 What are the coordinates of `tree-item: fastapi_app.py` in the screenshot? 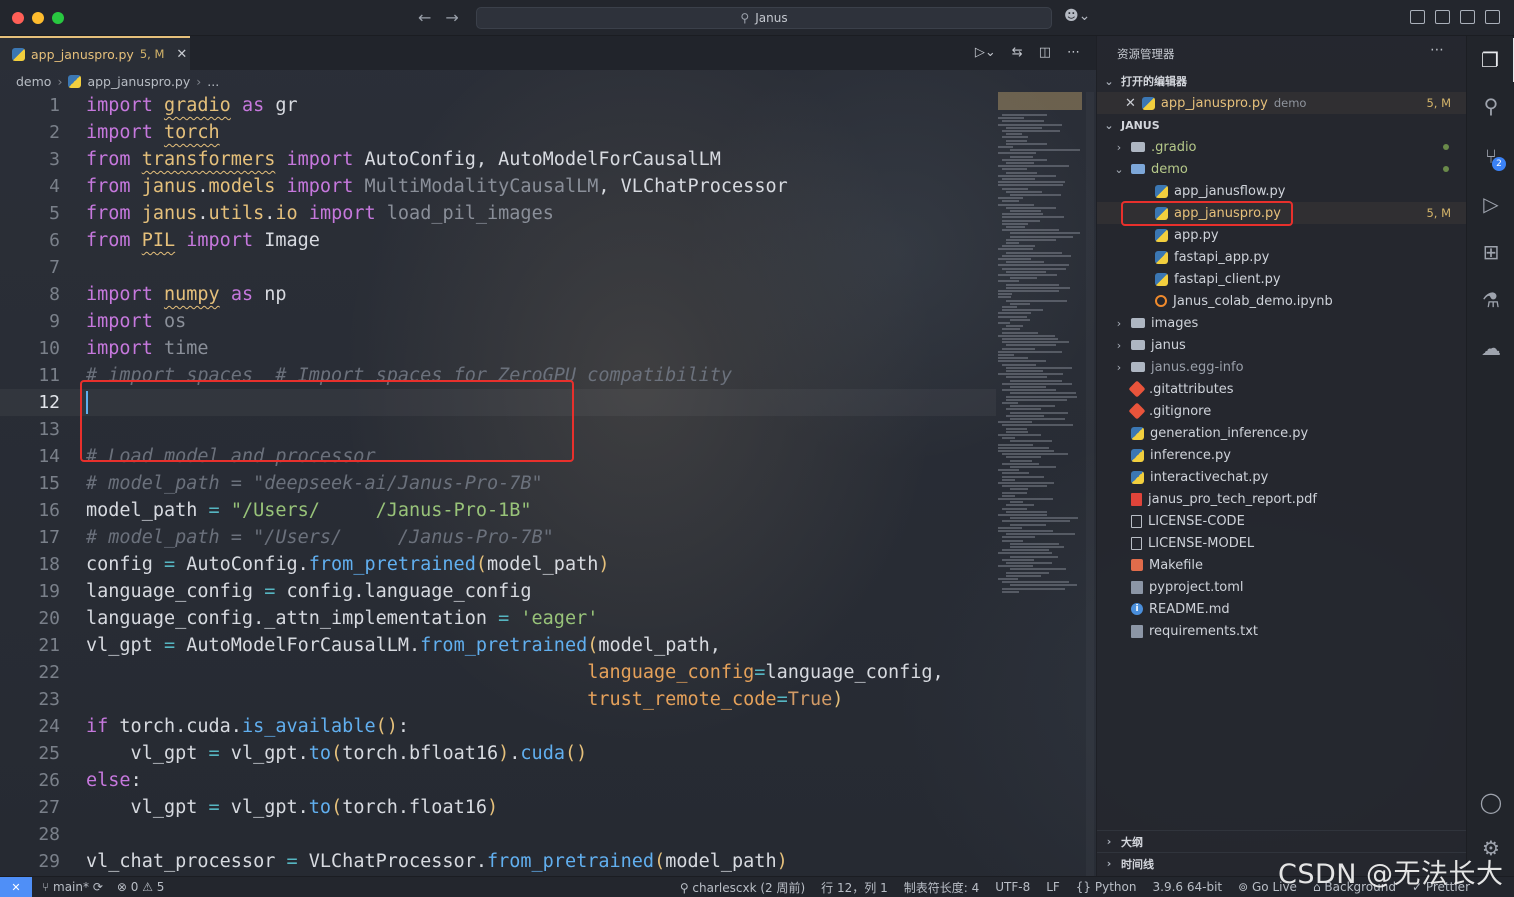 It's located at (1282, 257).